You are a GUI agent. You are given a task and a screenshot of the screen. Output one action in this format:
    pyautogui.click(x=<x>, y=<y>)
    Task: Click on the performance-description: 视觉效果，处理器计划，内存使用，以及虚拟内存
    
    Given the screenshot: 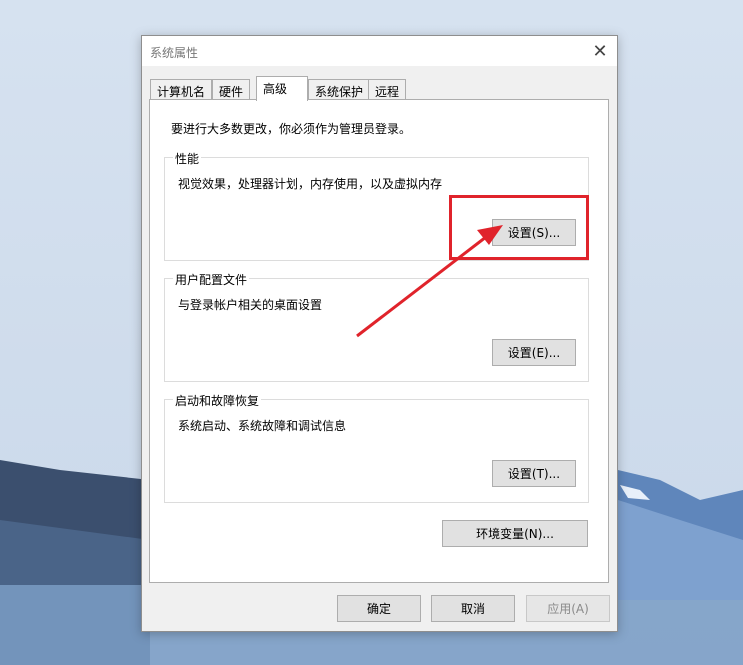 What is the action you would take?
    pyautogui.click(x=310, y=184)
    